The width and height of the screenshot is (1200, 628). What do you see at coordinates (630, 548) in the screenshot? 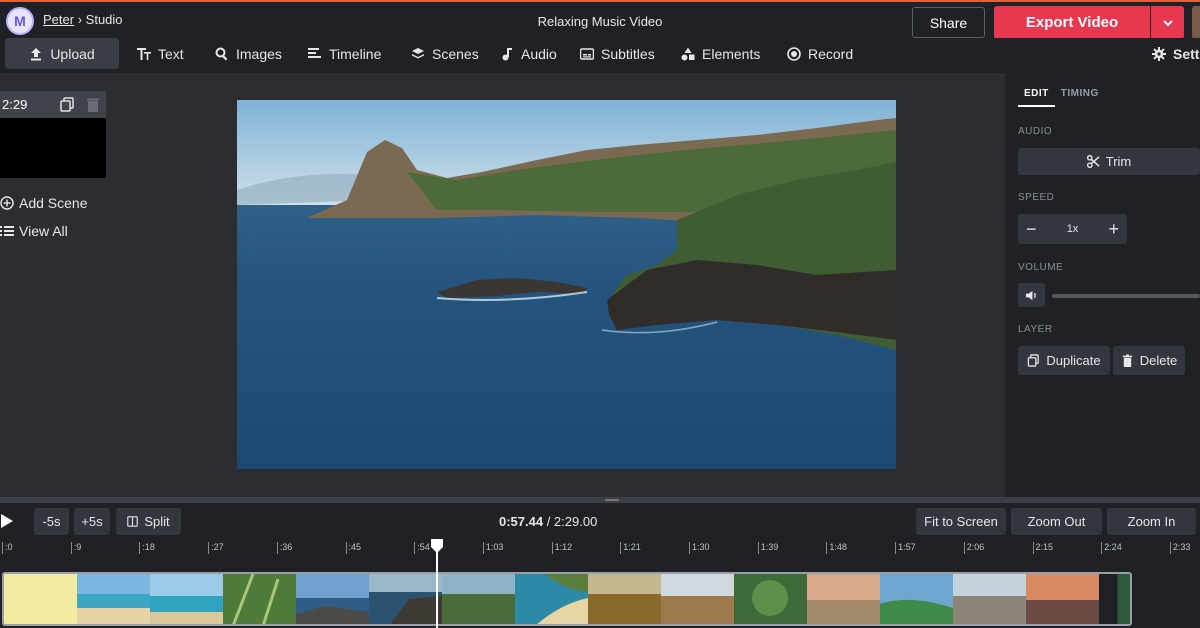
I see `ruler-tick-label: 1:21` at bounding box center [630, 548].